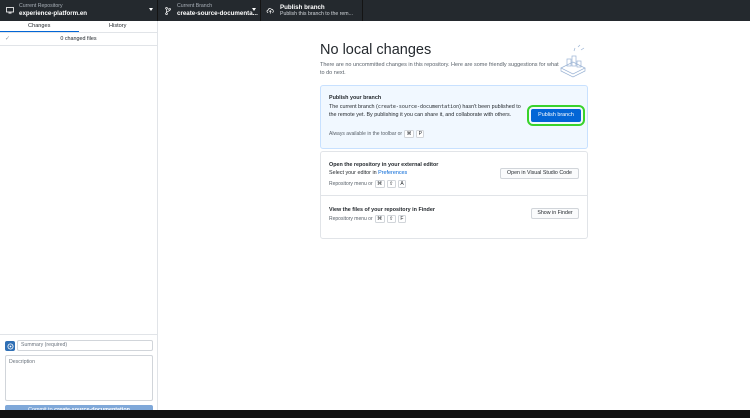  Describe the element at coordinates (351, 219) in the screenshot. I see `finder-hint-text: Repository menu or` at that location.